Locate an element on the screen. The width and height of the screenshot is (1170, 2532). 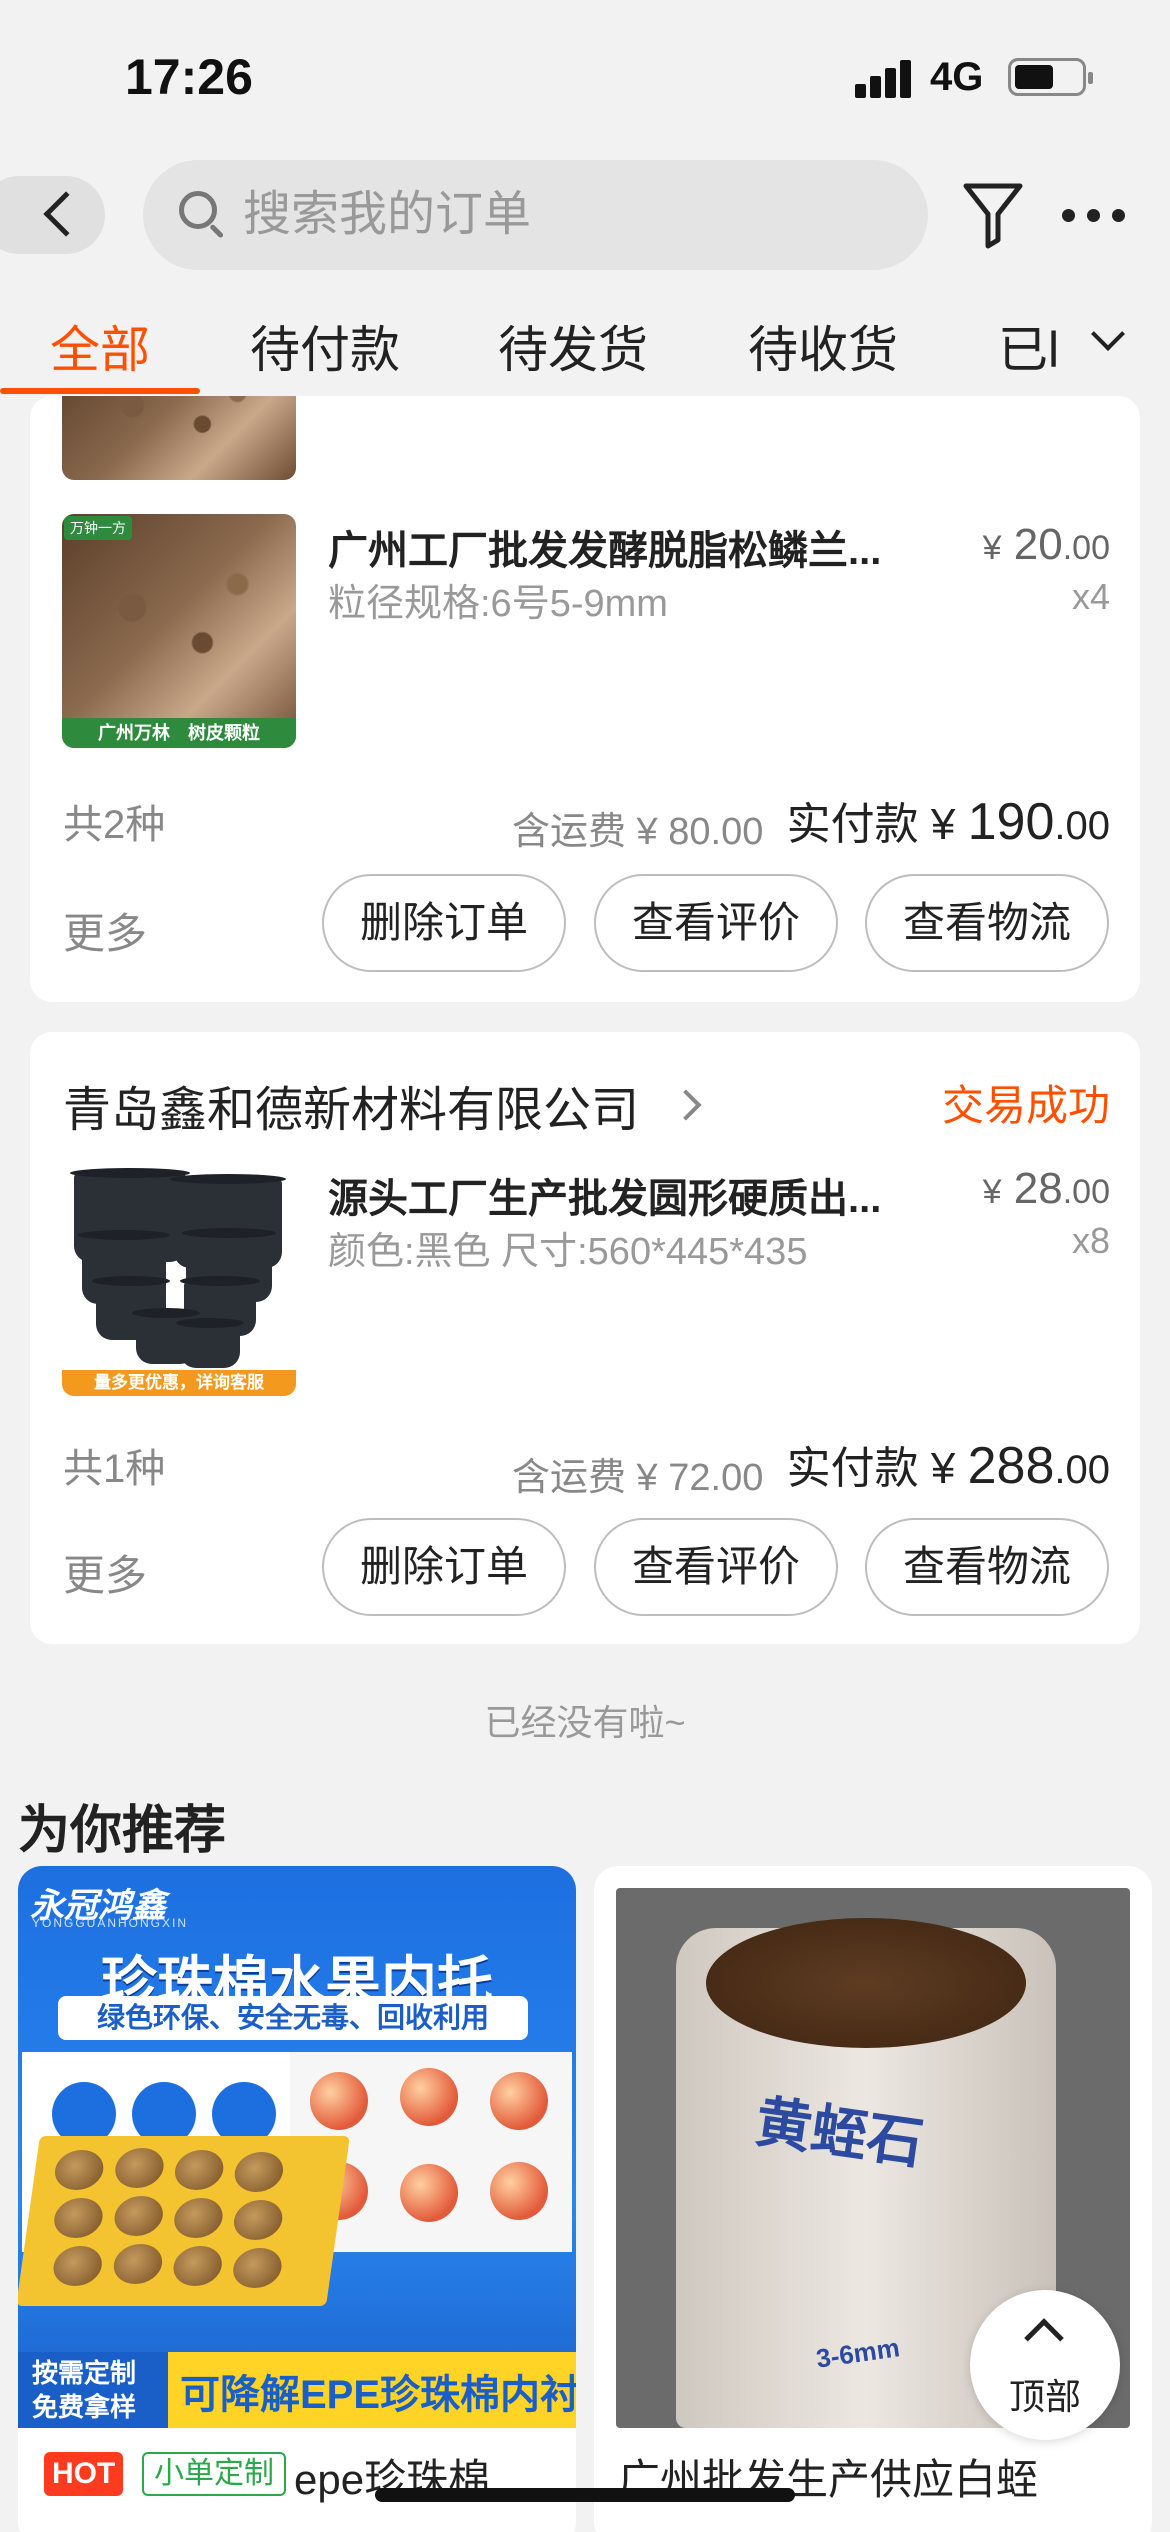
tab-completed: 已l is located at coordinates (1028, 346).